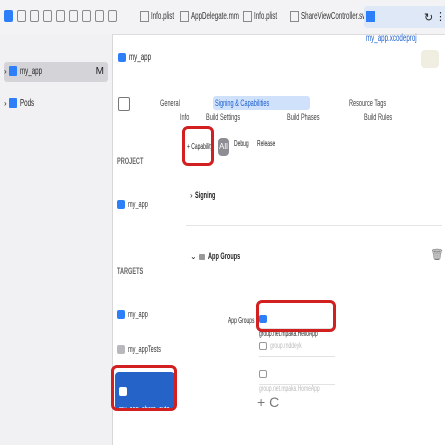 The image size is (445, 445). Describe the element at coordinates (138, 204) in the screenshot. I see `project-item: my_app` at that location.